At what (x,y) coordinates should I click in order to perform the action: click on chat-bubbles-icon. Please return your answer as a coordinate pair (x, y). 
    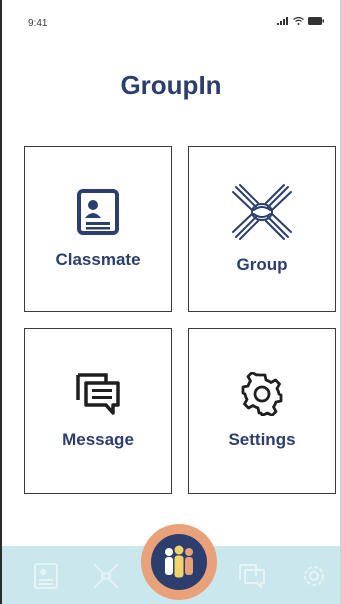
    Looking at the image, I should click on (98, 394).